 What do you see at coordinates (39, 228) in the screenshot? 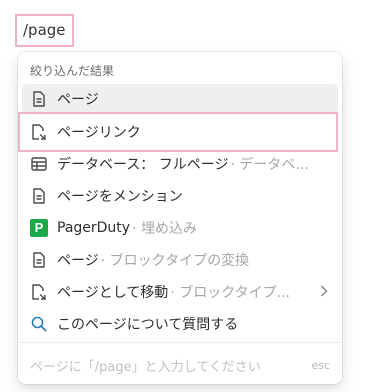
I see `pagerduty-logo-icon: P` at bounding box center [39, 228].